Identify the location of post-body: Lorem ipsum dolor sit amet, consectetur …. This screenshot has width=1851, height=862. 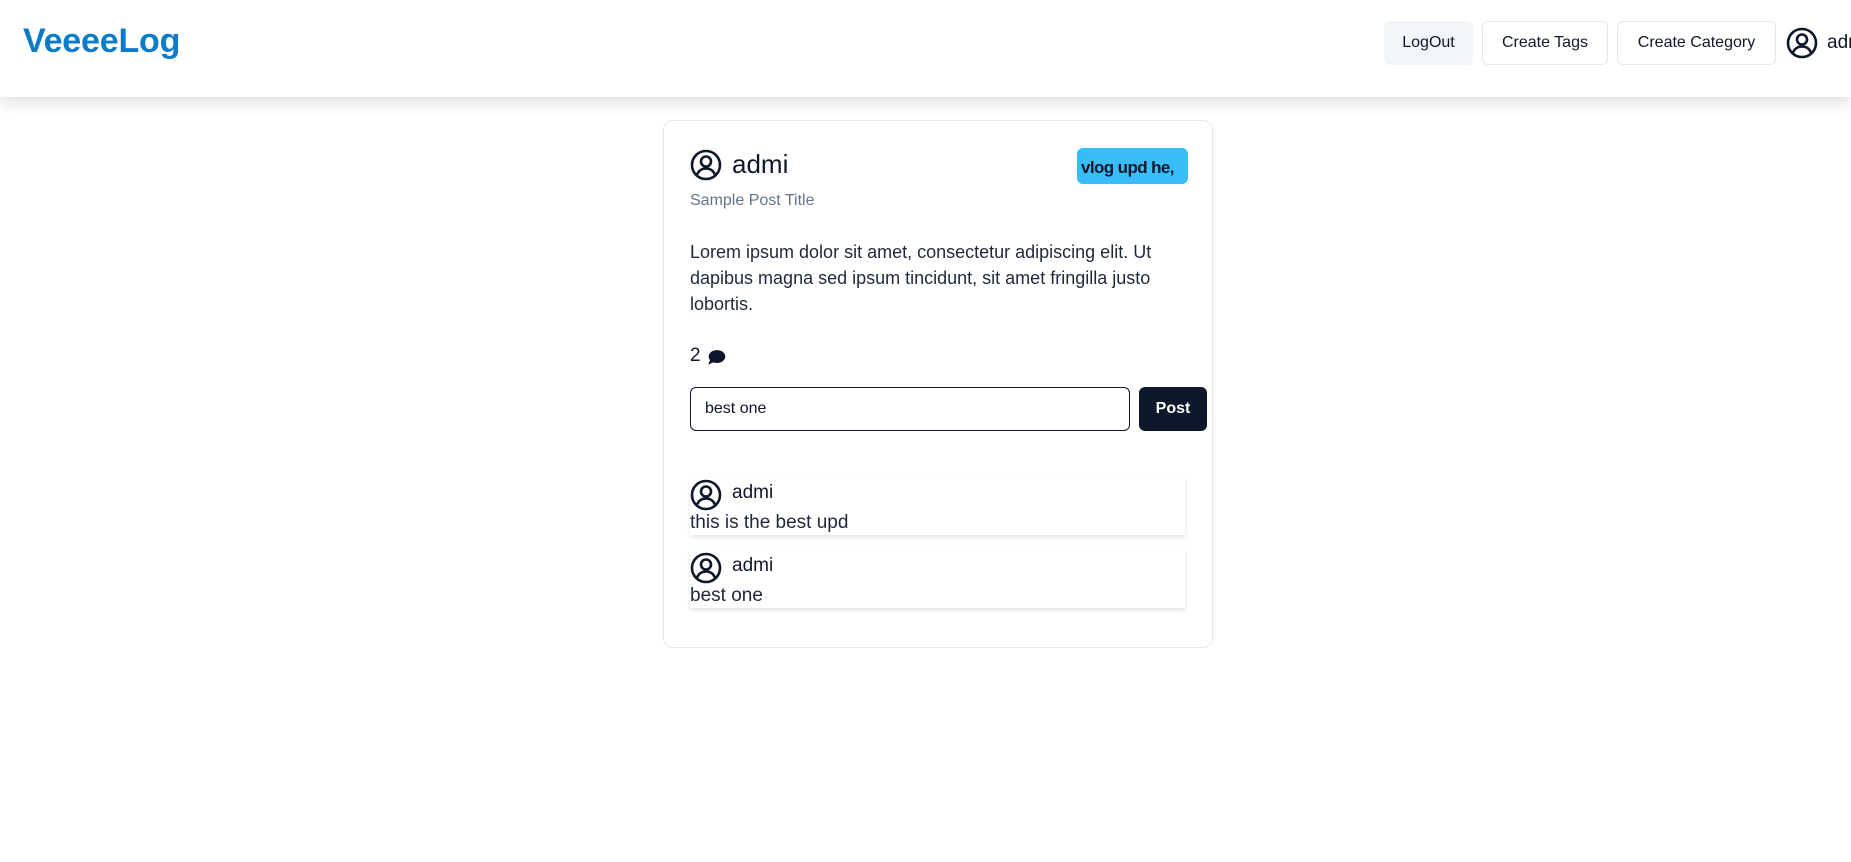
(921, 278).